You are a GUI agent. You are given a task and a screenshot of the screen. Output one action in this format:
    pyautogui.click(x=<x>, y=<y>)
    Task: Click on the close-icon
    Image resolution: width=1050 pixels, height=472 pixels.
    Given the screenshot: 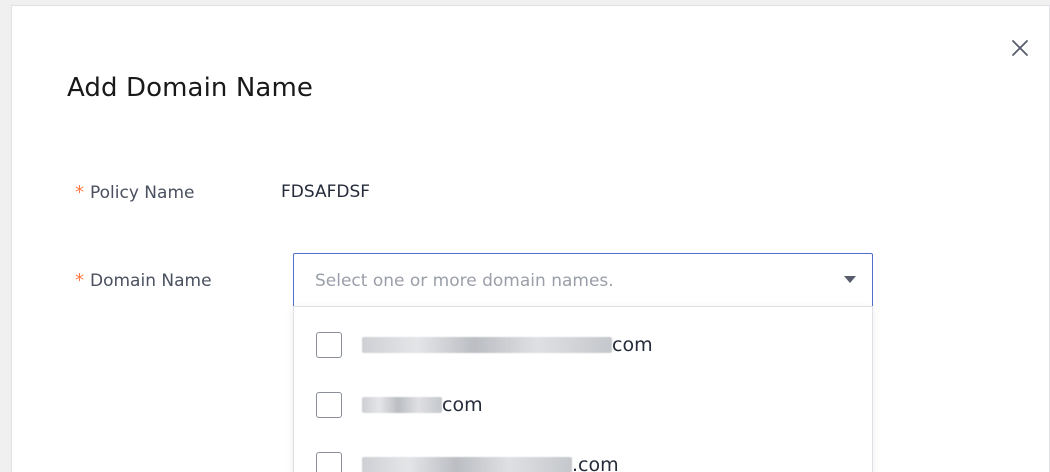 What is the action you would take?
    pyautogui.click(x=1020, y=48)
    